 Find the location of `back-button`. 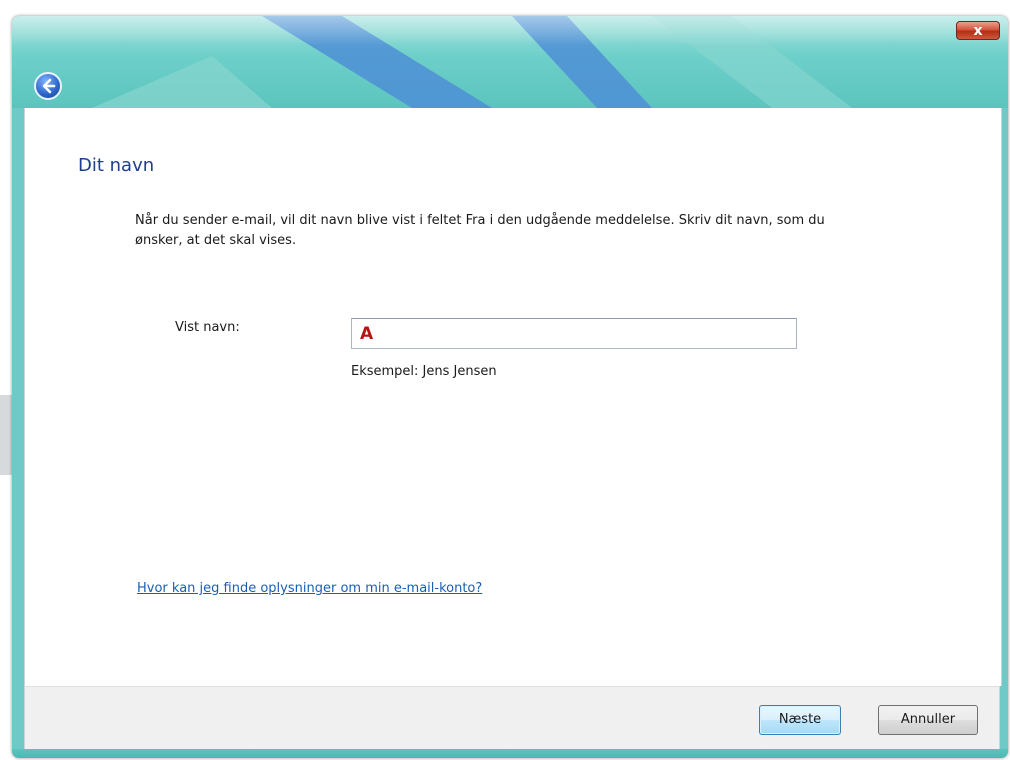

back-button is located at coordinates (48, 86).